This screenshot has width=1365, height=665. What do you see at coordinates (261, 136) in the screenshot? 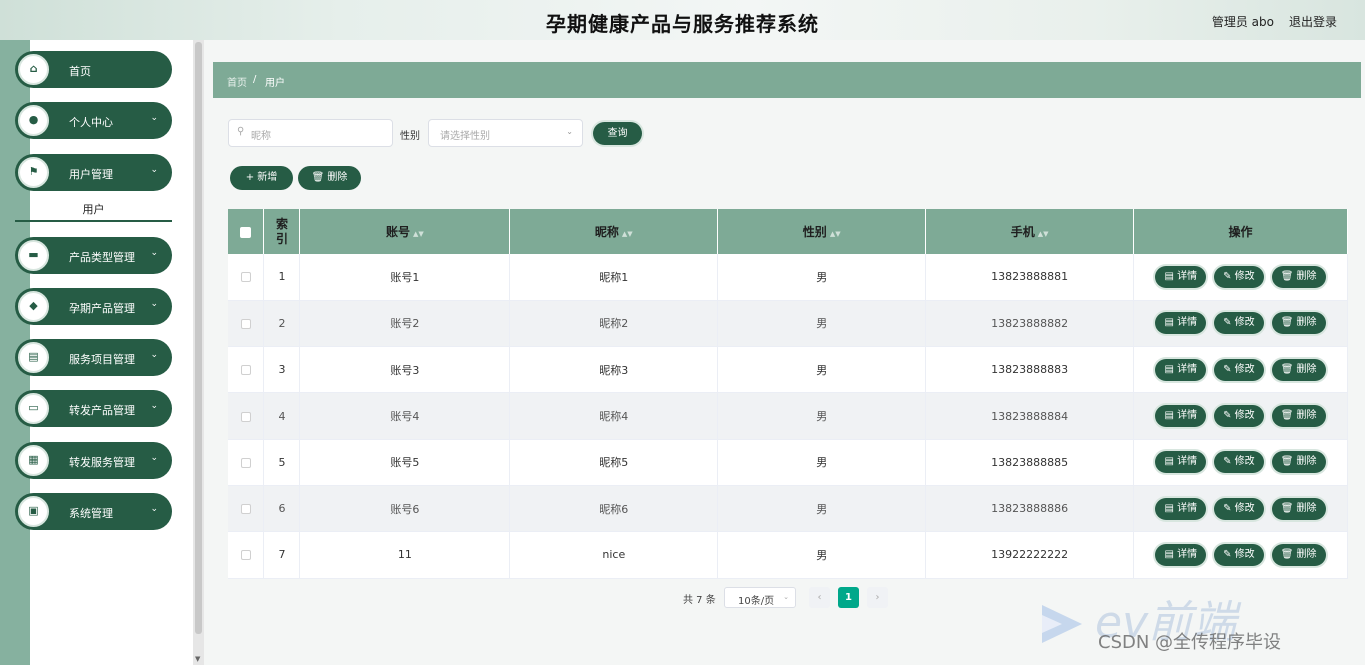
I see `nickname-placeholder: 昵称` at bounding box center [261, 136].